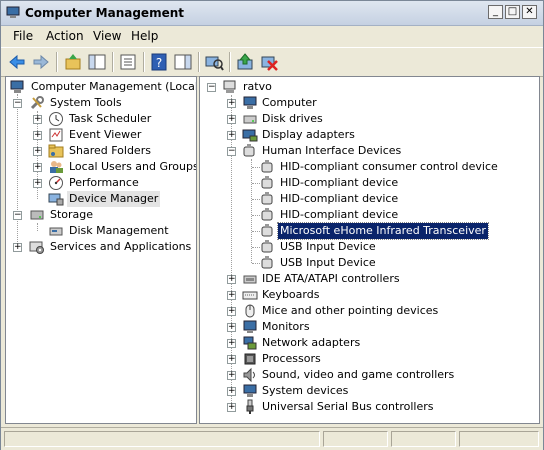 The width and height of the screenshot is (544, 450). I want to click on device-node-sound: + Sound, video and game controllers, so click(369, 375).